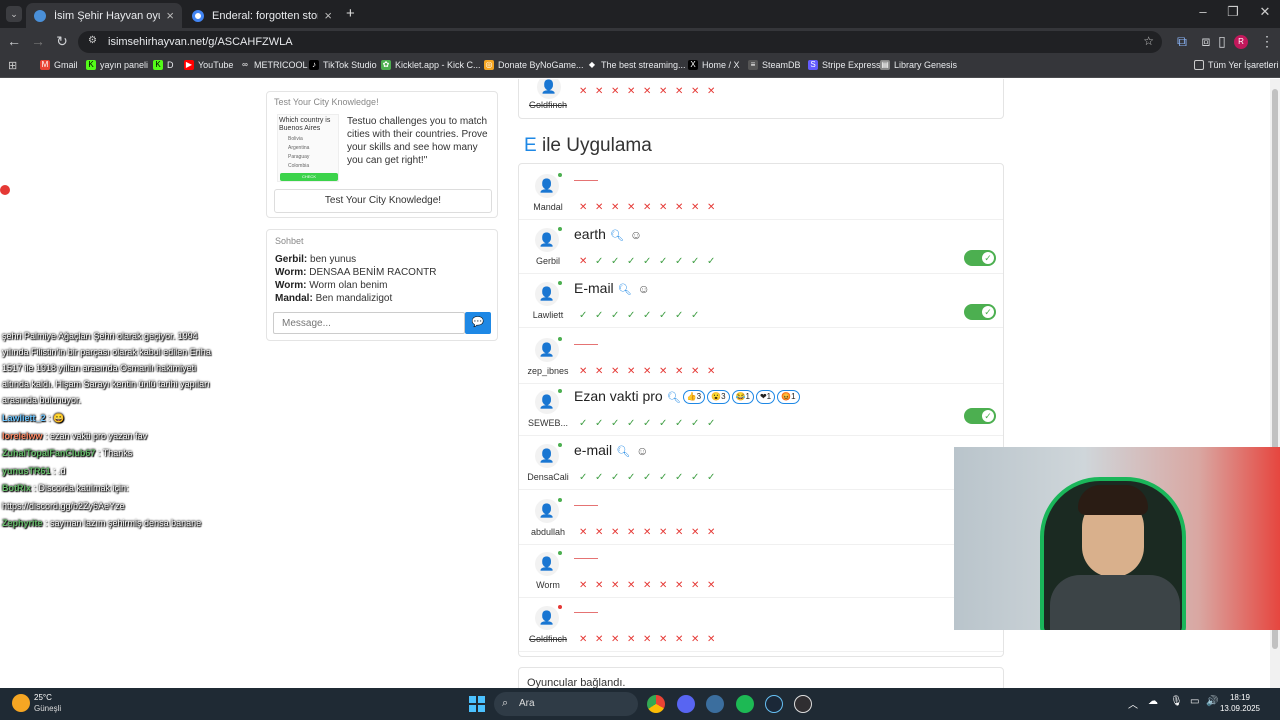 This screenshot has height=720, width=1280. What do you see at coordinates (117, 65) in the screenshot?
I see `bookmark-yayin-paneli: Kyayın paneli` at bounding box center [117, 65].